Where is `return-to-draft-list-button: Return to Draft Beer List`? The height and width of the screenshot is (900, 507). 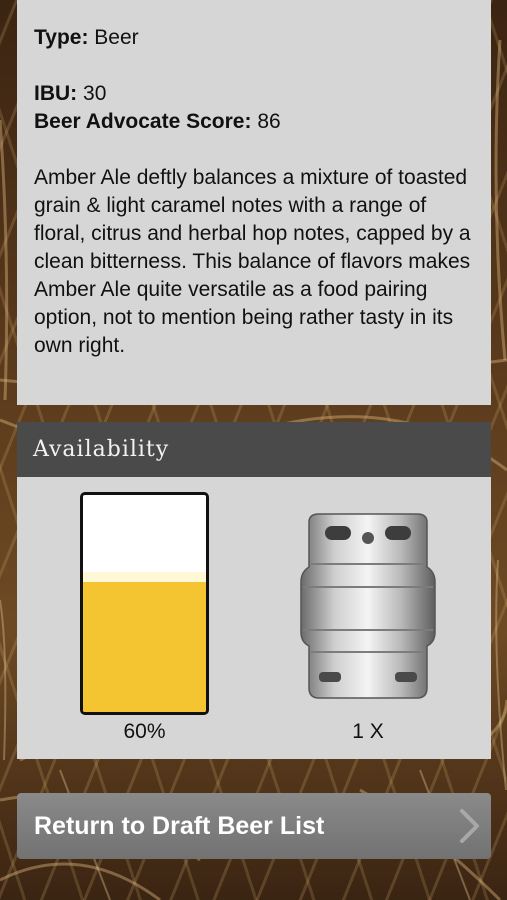
return-to-draft-list-button: Return to Draft Beer List is located at coordinates (254, 826).